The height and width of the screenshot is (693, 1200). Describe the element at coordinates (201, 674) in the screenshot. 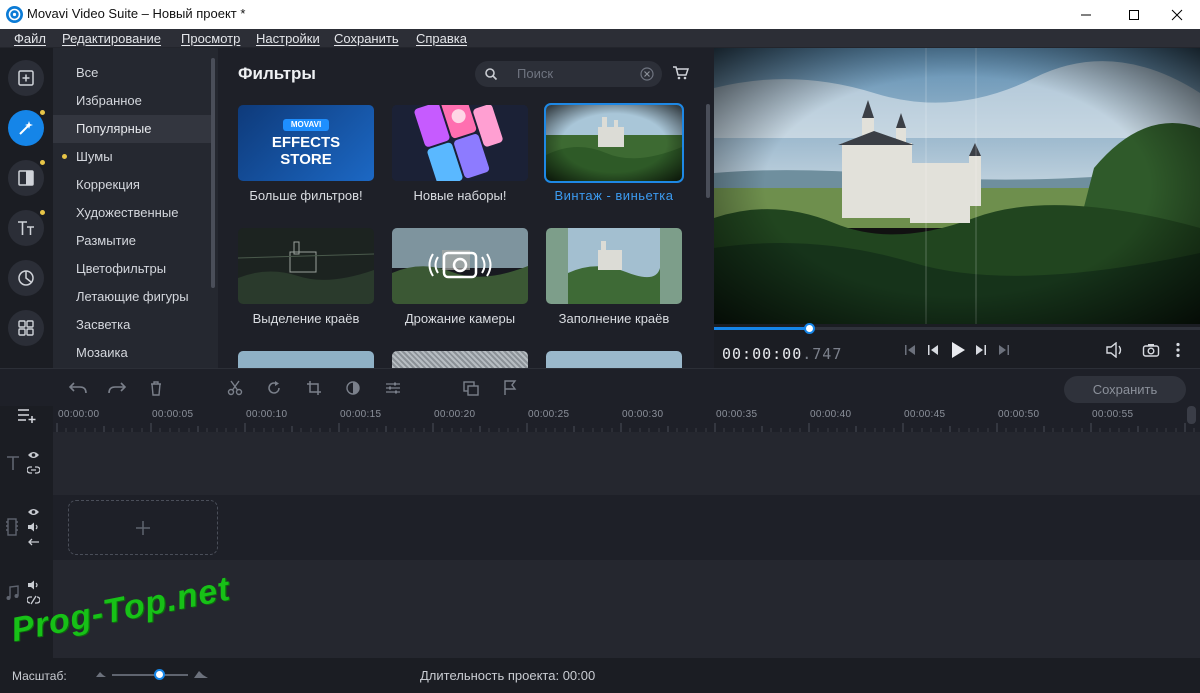

I see `zoom-in-icon` at that location.